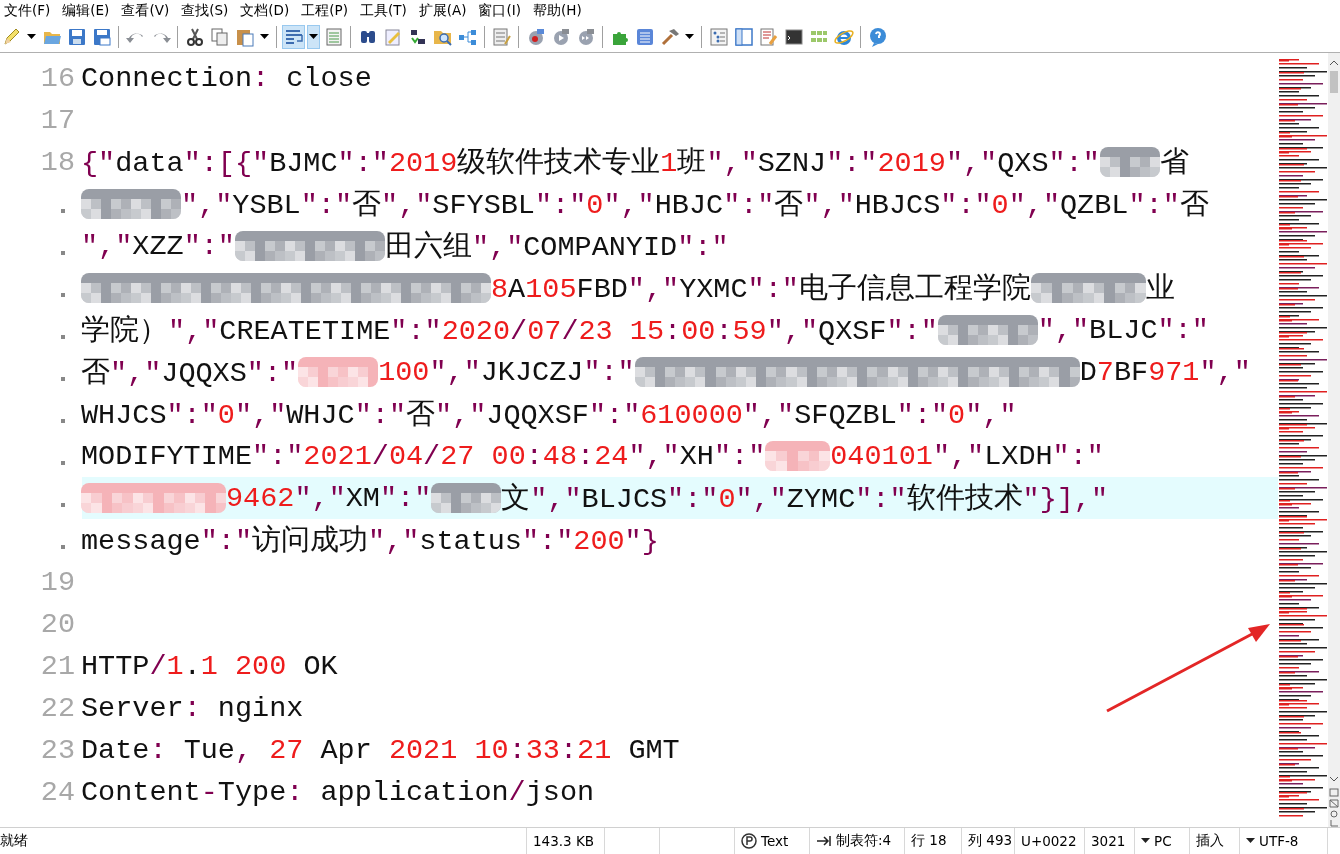  Describe the element at coordinates (194, 37) in the screenshot. I see `cut-icon` at that location.